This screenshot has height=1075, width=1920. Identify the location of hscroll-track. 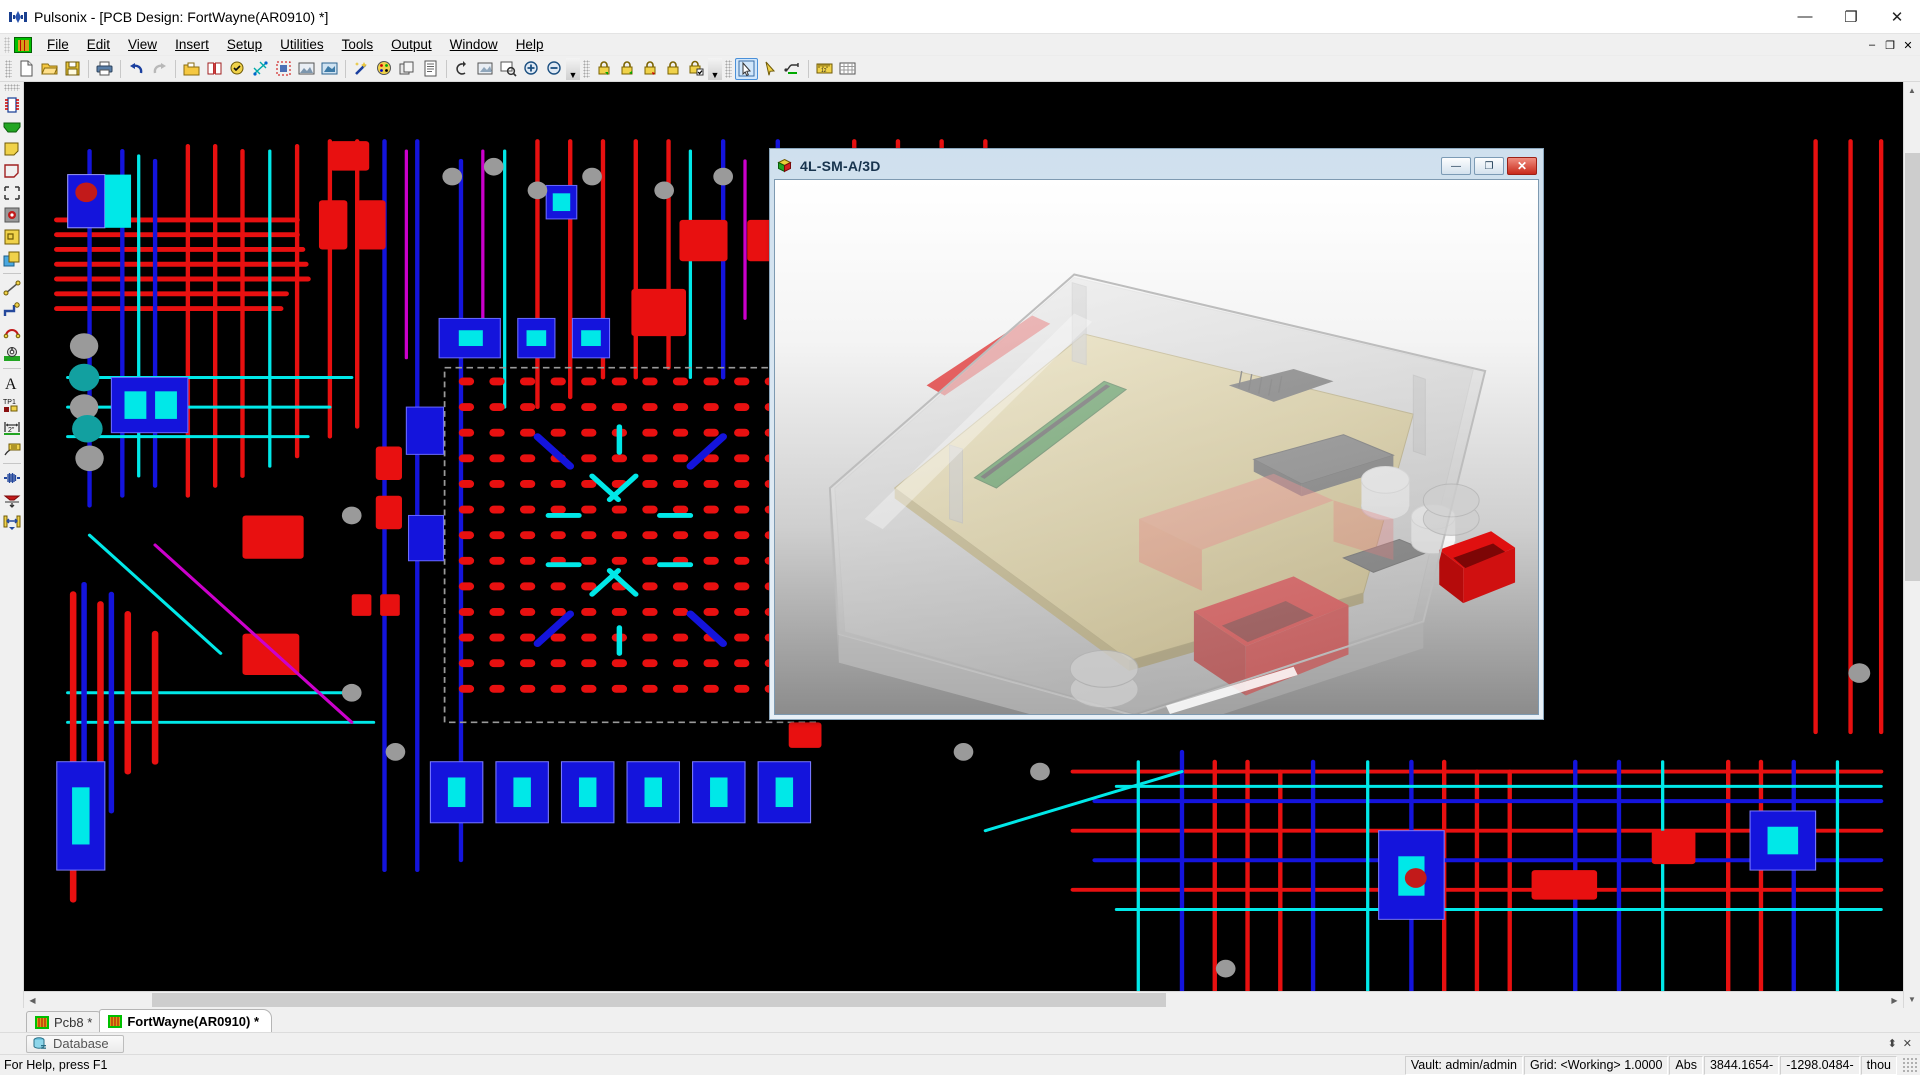
(963, 1000).